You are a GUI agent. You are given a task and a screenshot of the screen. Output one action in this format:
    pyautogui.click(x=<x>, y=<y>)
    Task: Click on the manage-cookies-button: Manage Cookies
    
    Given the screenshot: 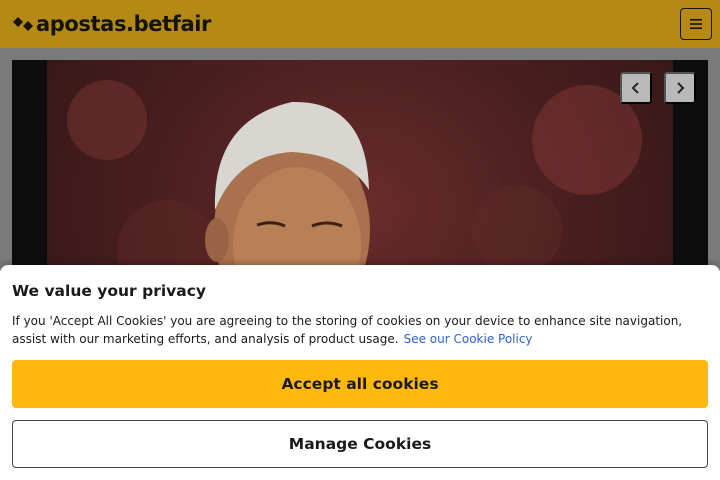 What is the action you would take?
    pyautogui.click(x=360, y=444)
    